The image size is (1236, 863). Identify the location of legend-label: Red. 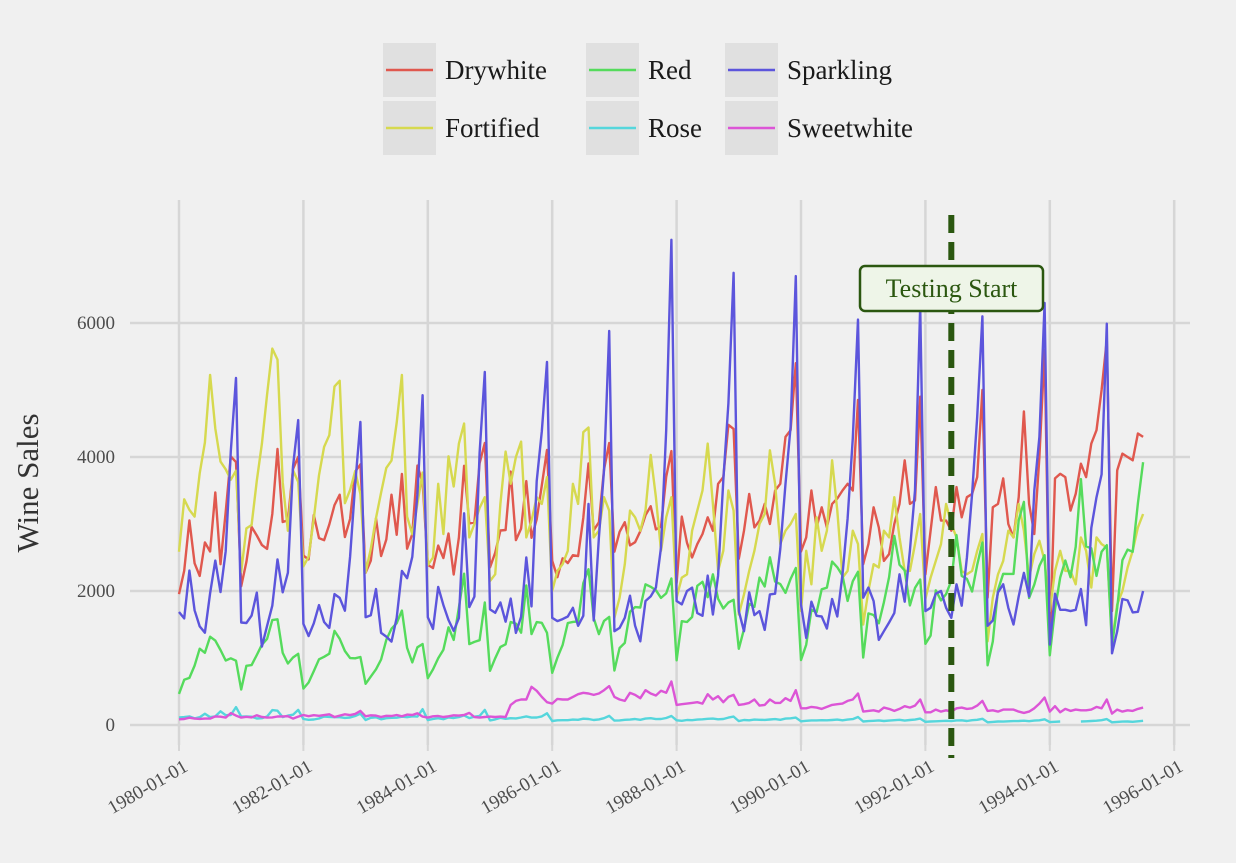
(670, 70).